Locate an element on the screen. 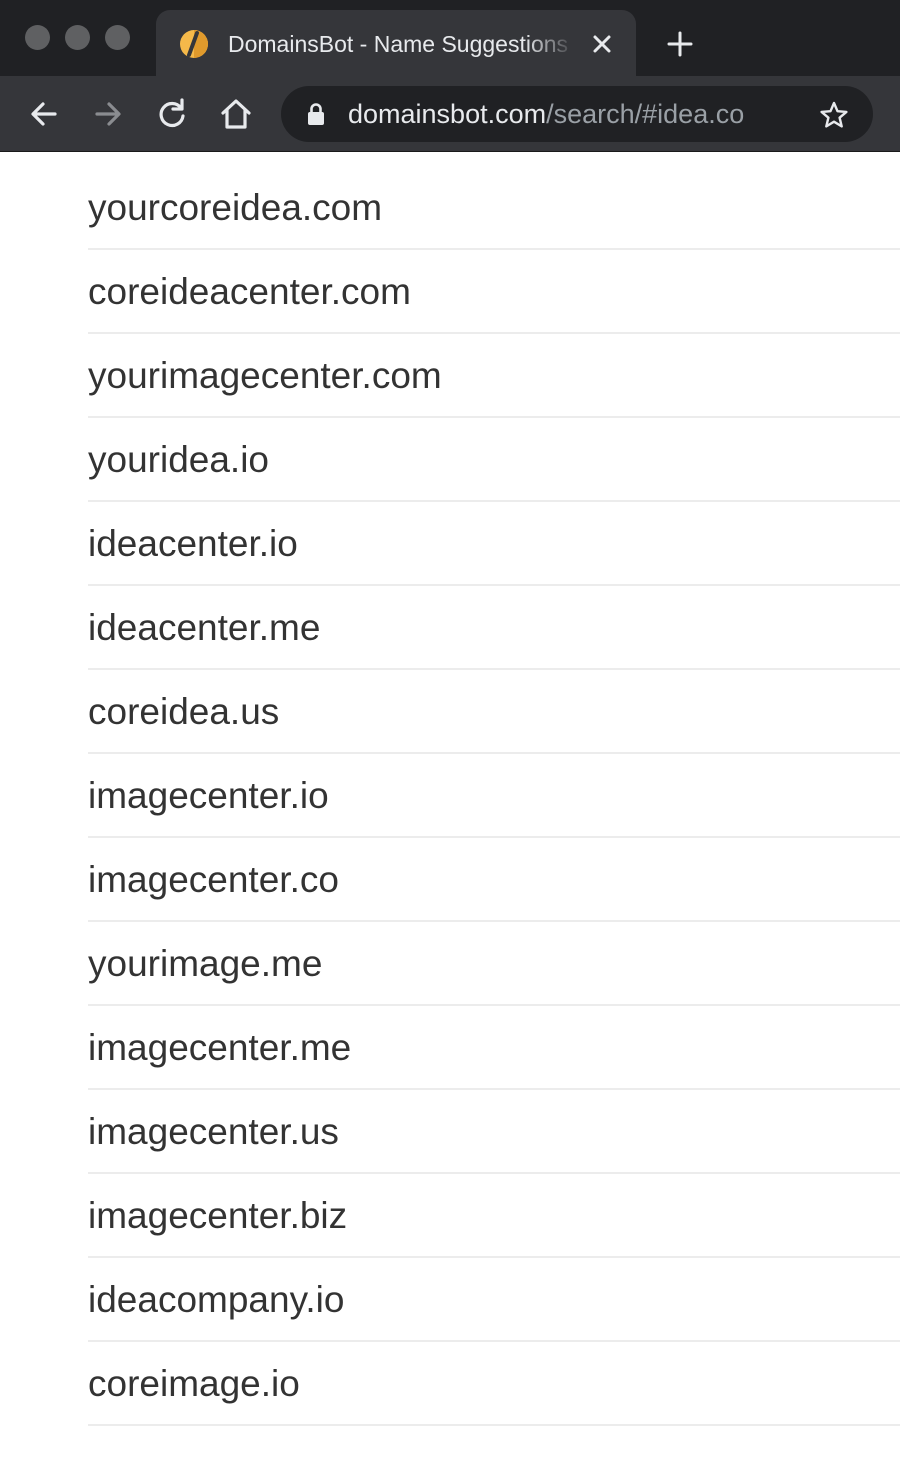  domain-suggestion-item: ideacenter.io is located at coordinates (494, 544).